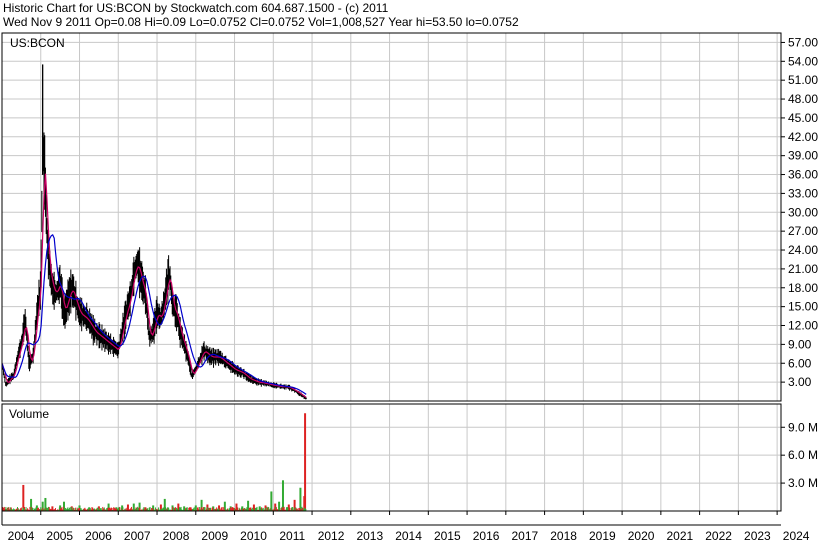 This screenshot has width=830, height=543. Describe the element at coordinates (803, 483) in the screenshot. I see `volume-tick-label: 3.0 M` at that location.